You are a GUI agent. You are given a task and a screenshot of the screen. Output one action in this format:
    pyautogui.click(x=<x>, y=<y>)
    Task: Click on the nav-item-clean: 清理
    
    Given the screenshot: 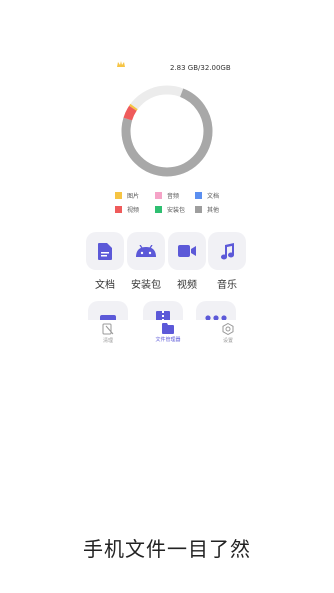 What is the action you would take?
    pyautogui.click(x=108, y=333)
    